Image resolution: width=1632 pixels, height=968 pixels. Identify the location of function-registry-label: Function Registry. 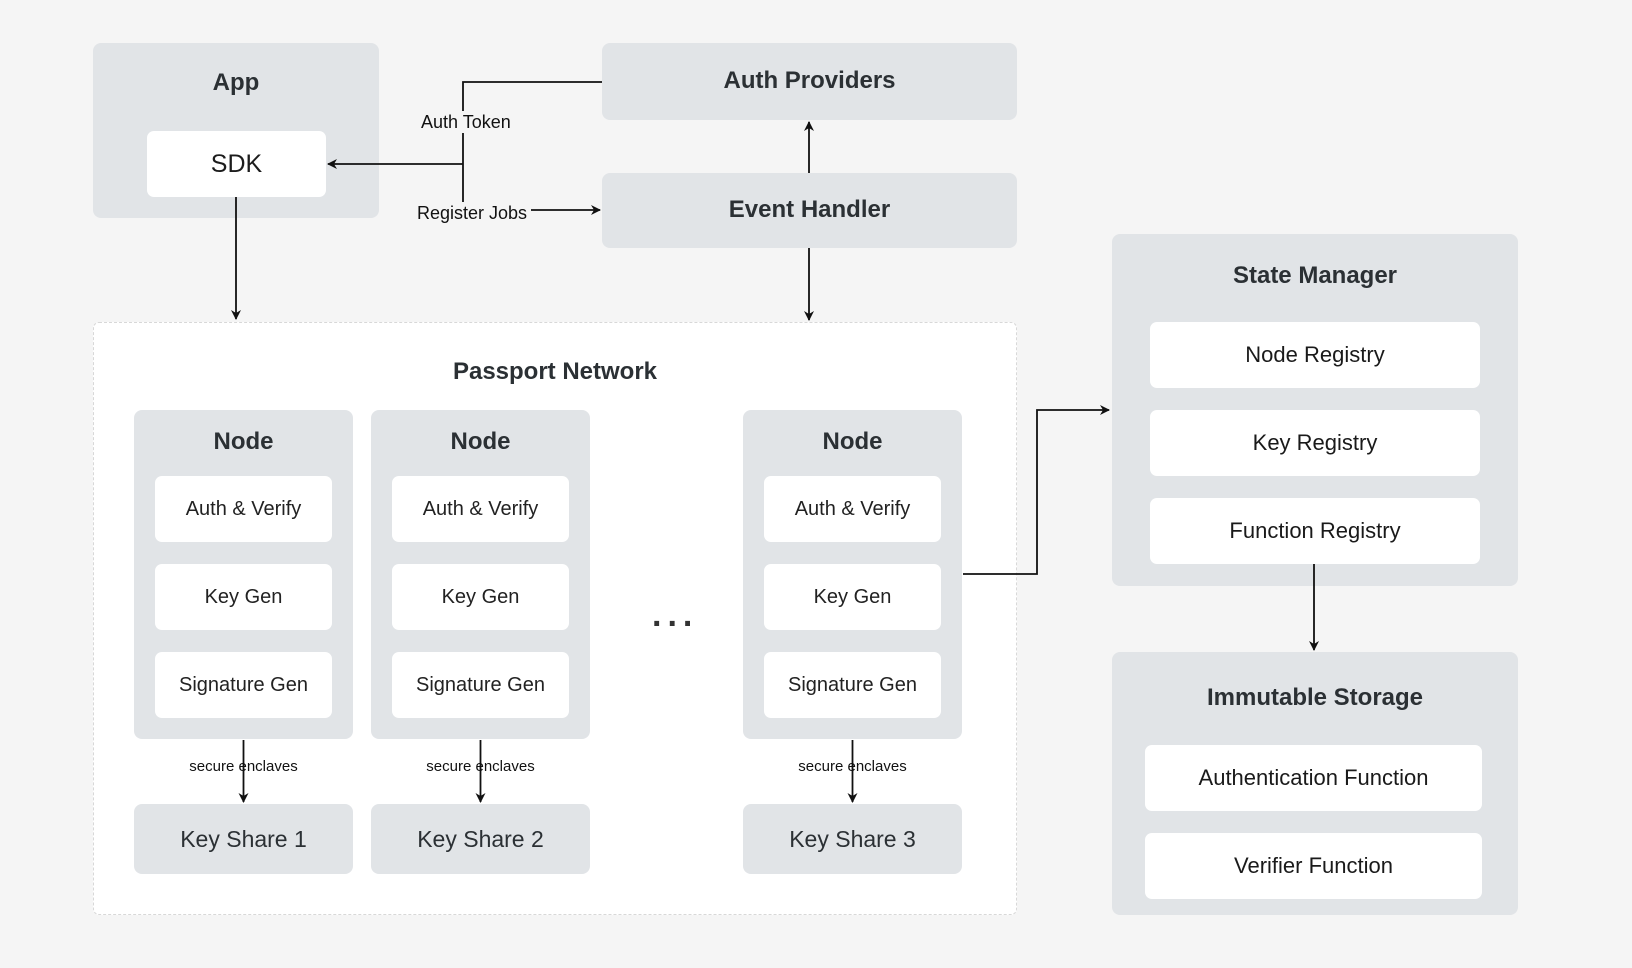
(1315, 530).